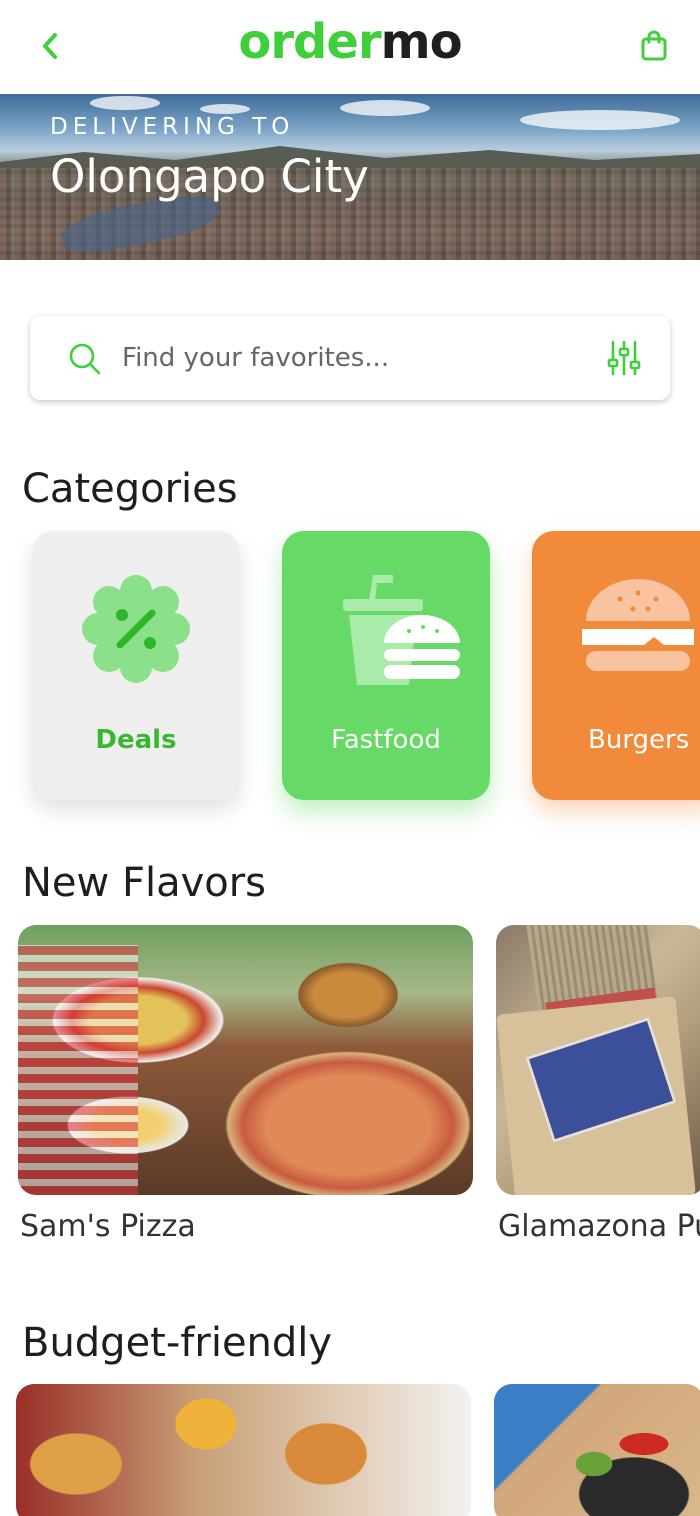  I want to click on search-icon, so click(85, 359).